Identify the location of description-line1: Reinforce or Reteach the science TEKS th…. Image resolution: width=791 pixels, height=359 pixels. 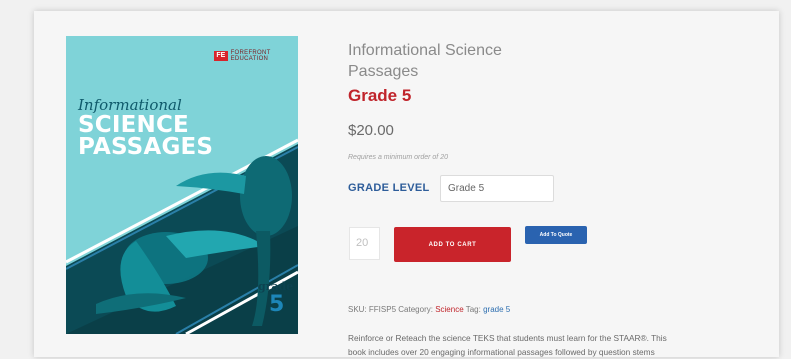
(507, 338).